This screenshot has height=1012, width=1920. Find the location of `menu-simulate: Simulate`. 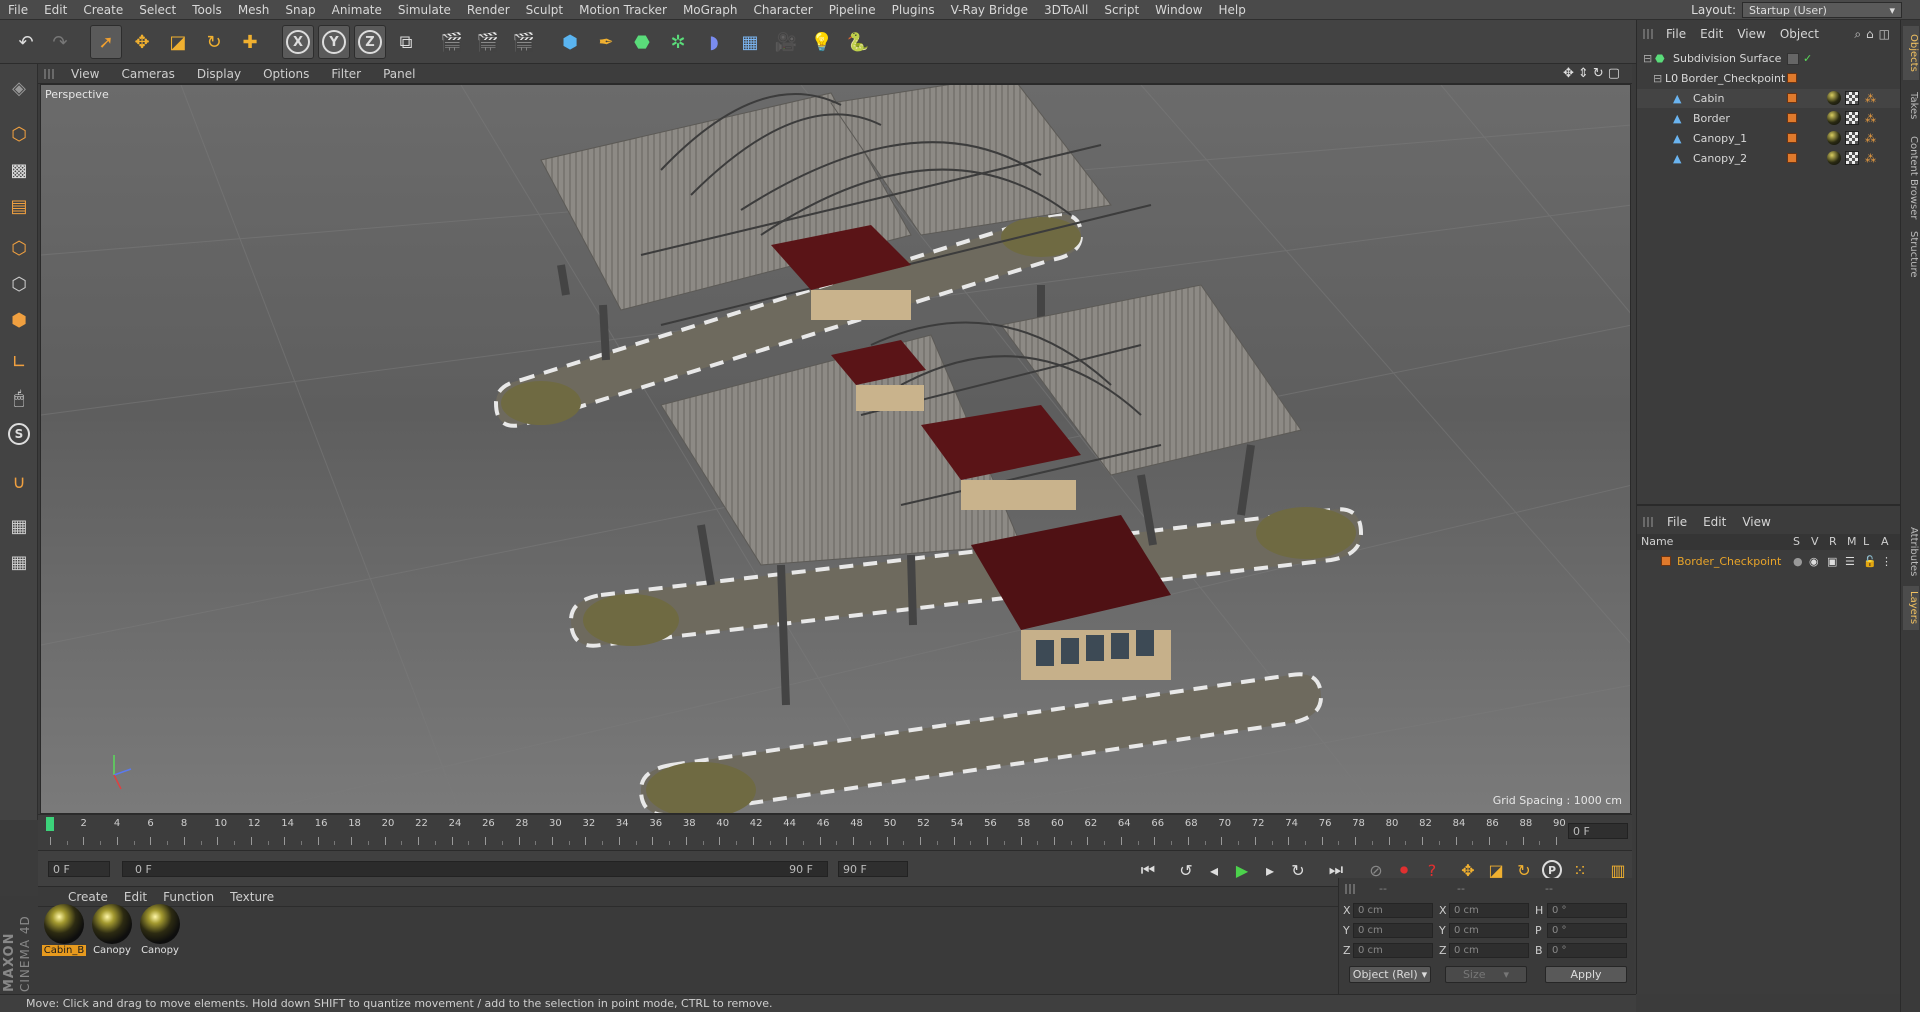

menu-simulate: Simulate is located at coordinates (424, 10).